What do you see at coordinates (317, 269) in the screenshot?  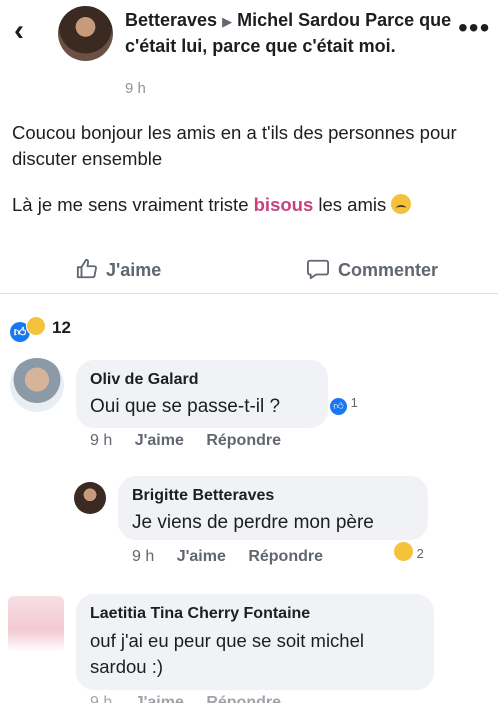 I see `comment-icon` at bounding box center [317, 269].